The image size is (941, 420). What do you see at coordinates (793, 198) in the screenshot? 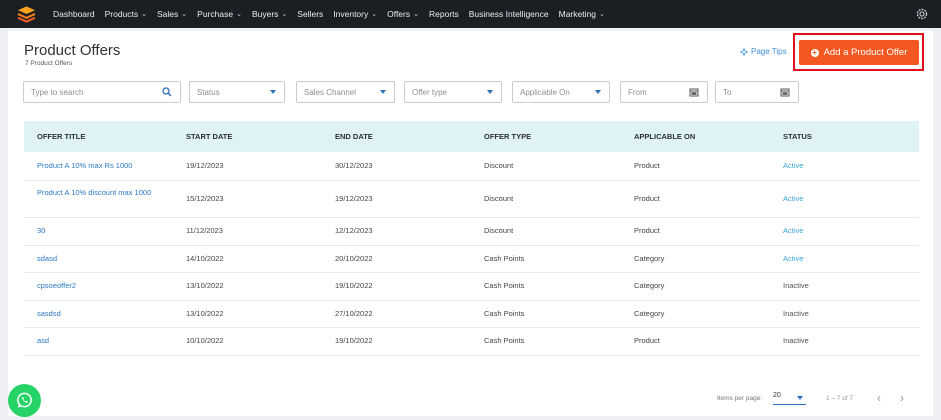
I see `cell-status: Active` at bounding box center [793, 198].